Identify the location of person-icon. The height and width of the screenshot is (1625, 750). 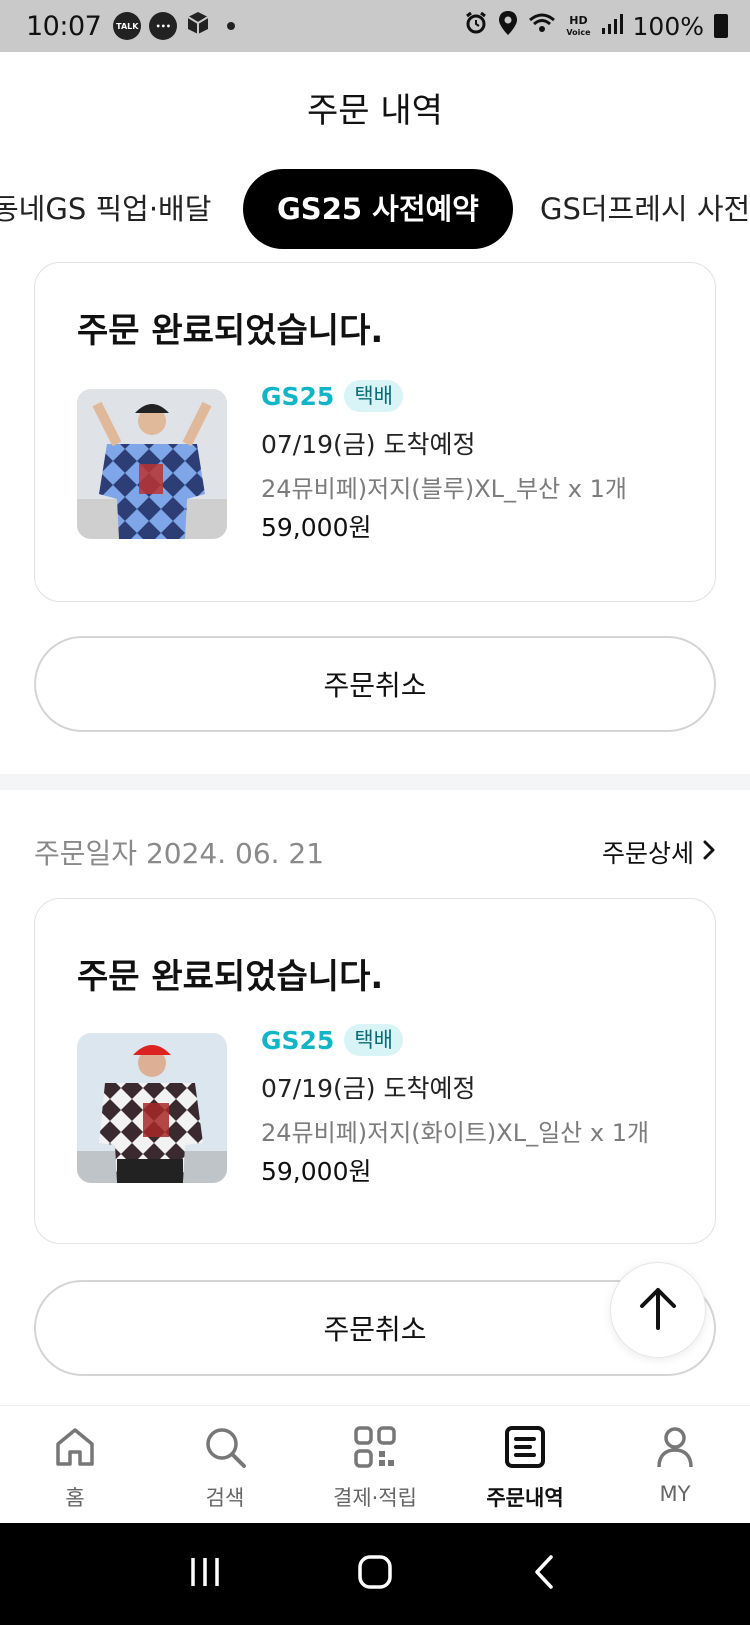
(675, 1449).